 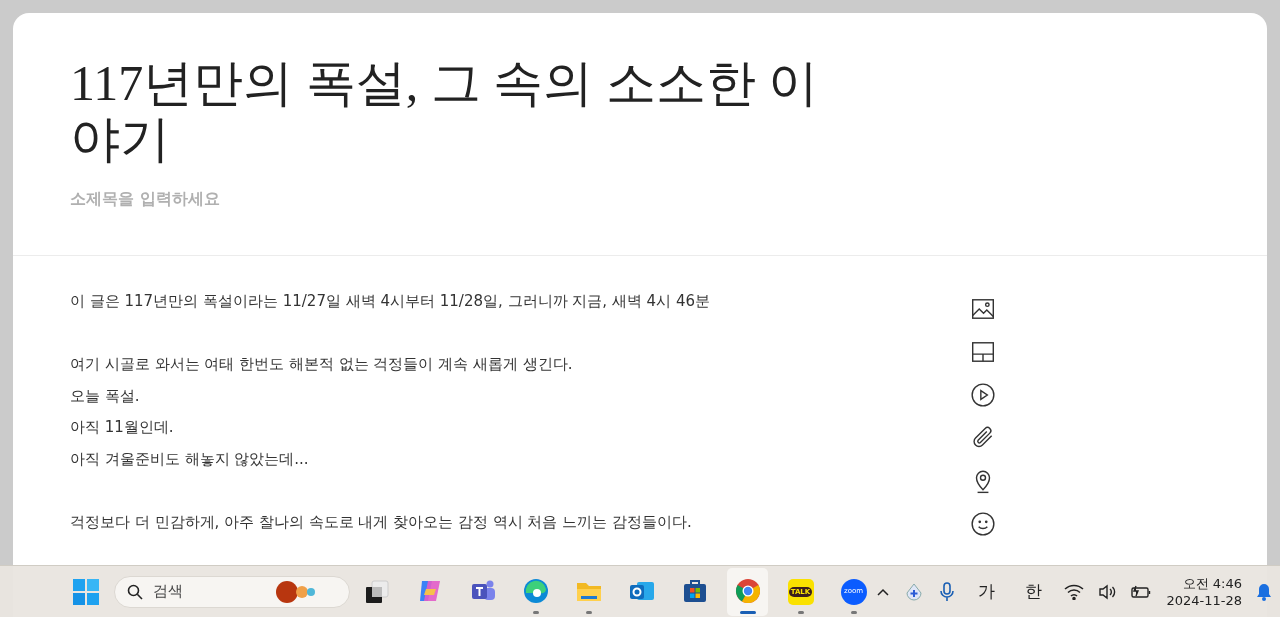 I want to click on wifi-icon, so click(x=1074, y=591).